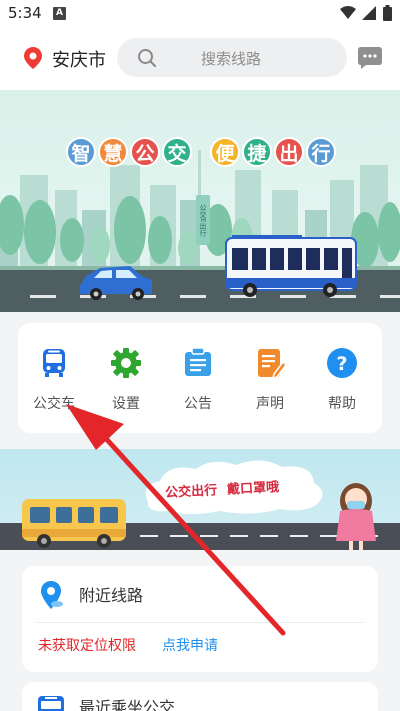 The height and width of the screenshot is (711, 400). What do you see at coordinates (321, 152) in the screenshot?
I see `slogan-char: 行` at bounding box center [321, 152].